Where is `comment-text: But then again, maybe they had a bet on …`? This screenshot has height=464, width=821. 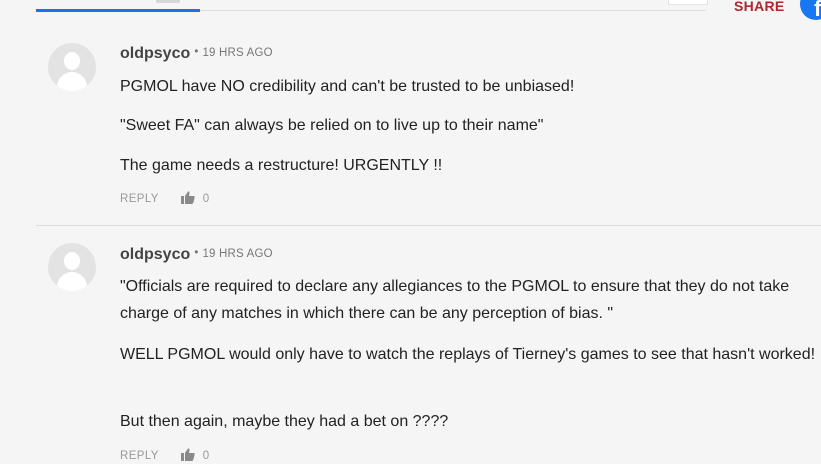
comment-text: But then again, maybe they had a bet on … is located at coordinates (284, 421).